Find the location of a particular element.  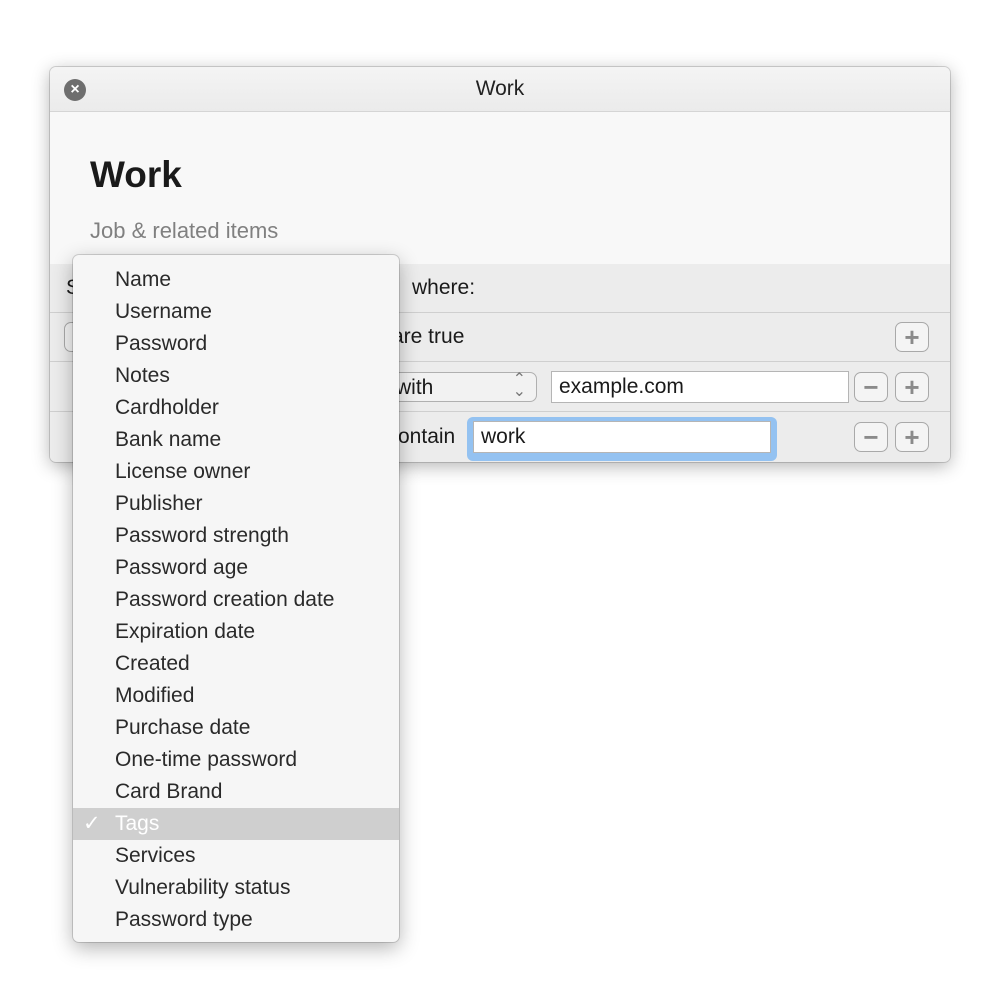

checkmark-icon: ✓ is located at coordinates (92, 823).